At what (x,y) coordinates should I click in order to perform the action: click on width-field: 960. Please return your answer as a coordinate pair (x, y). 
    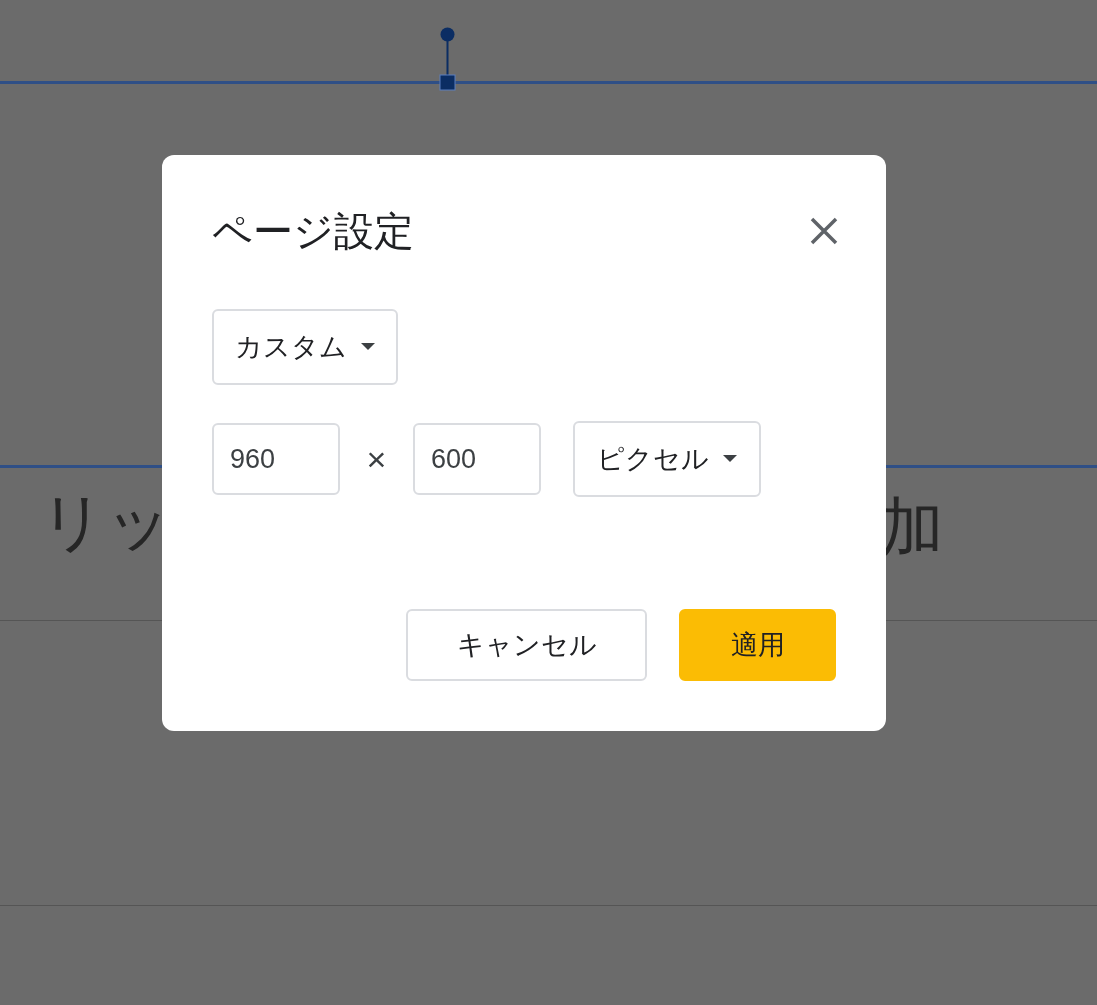
    Looking at the image, I should click on (276, 459).